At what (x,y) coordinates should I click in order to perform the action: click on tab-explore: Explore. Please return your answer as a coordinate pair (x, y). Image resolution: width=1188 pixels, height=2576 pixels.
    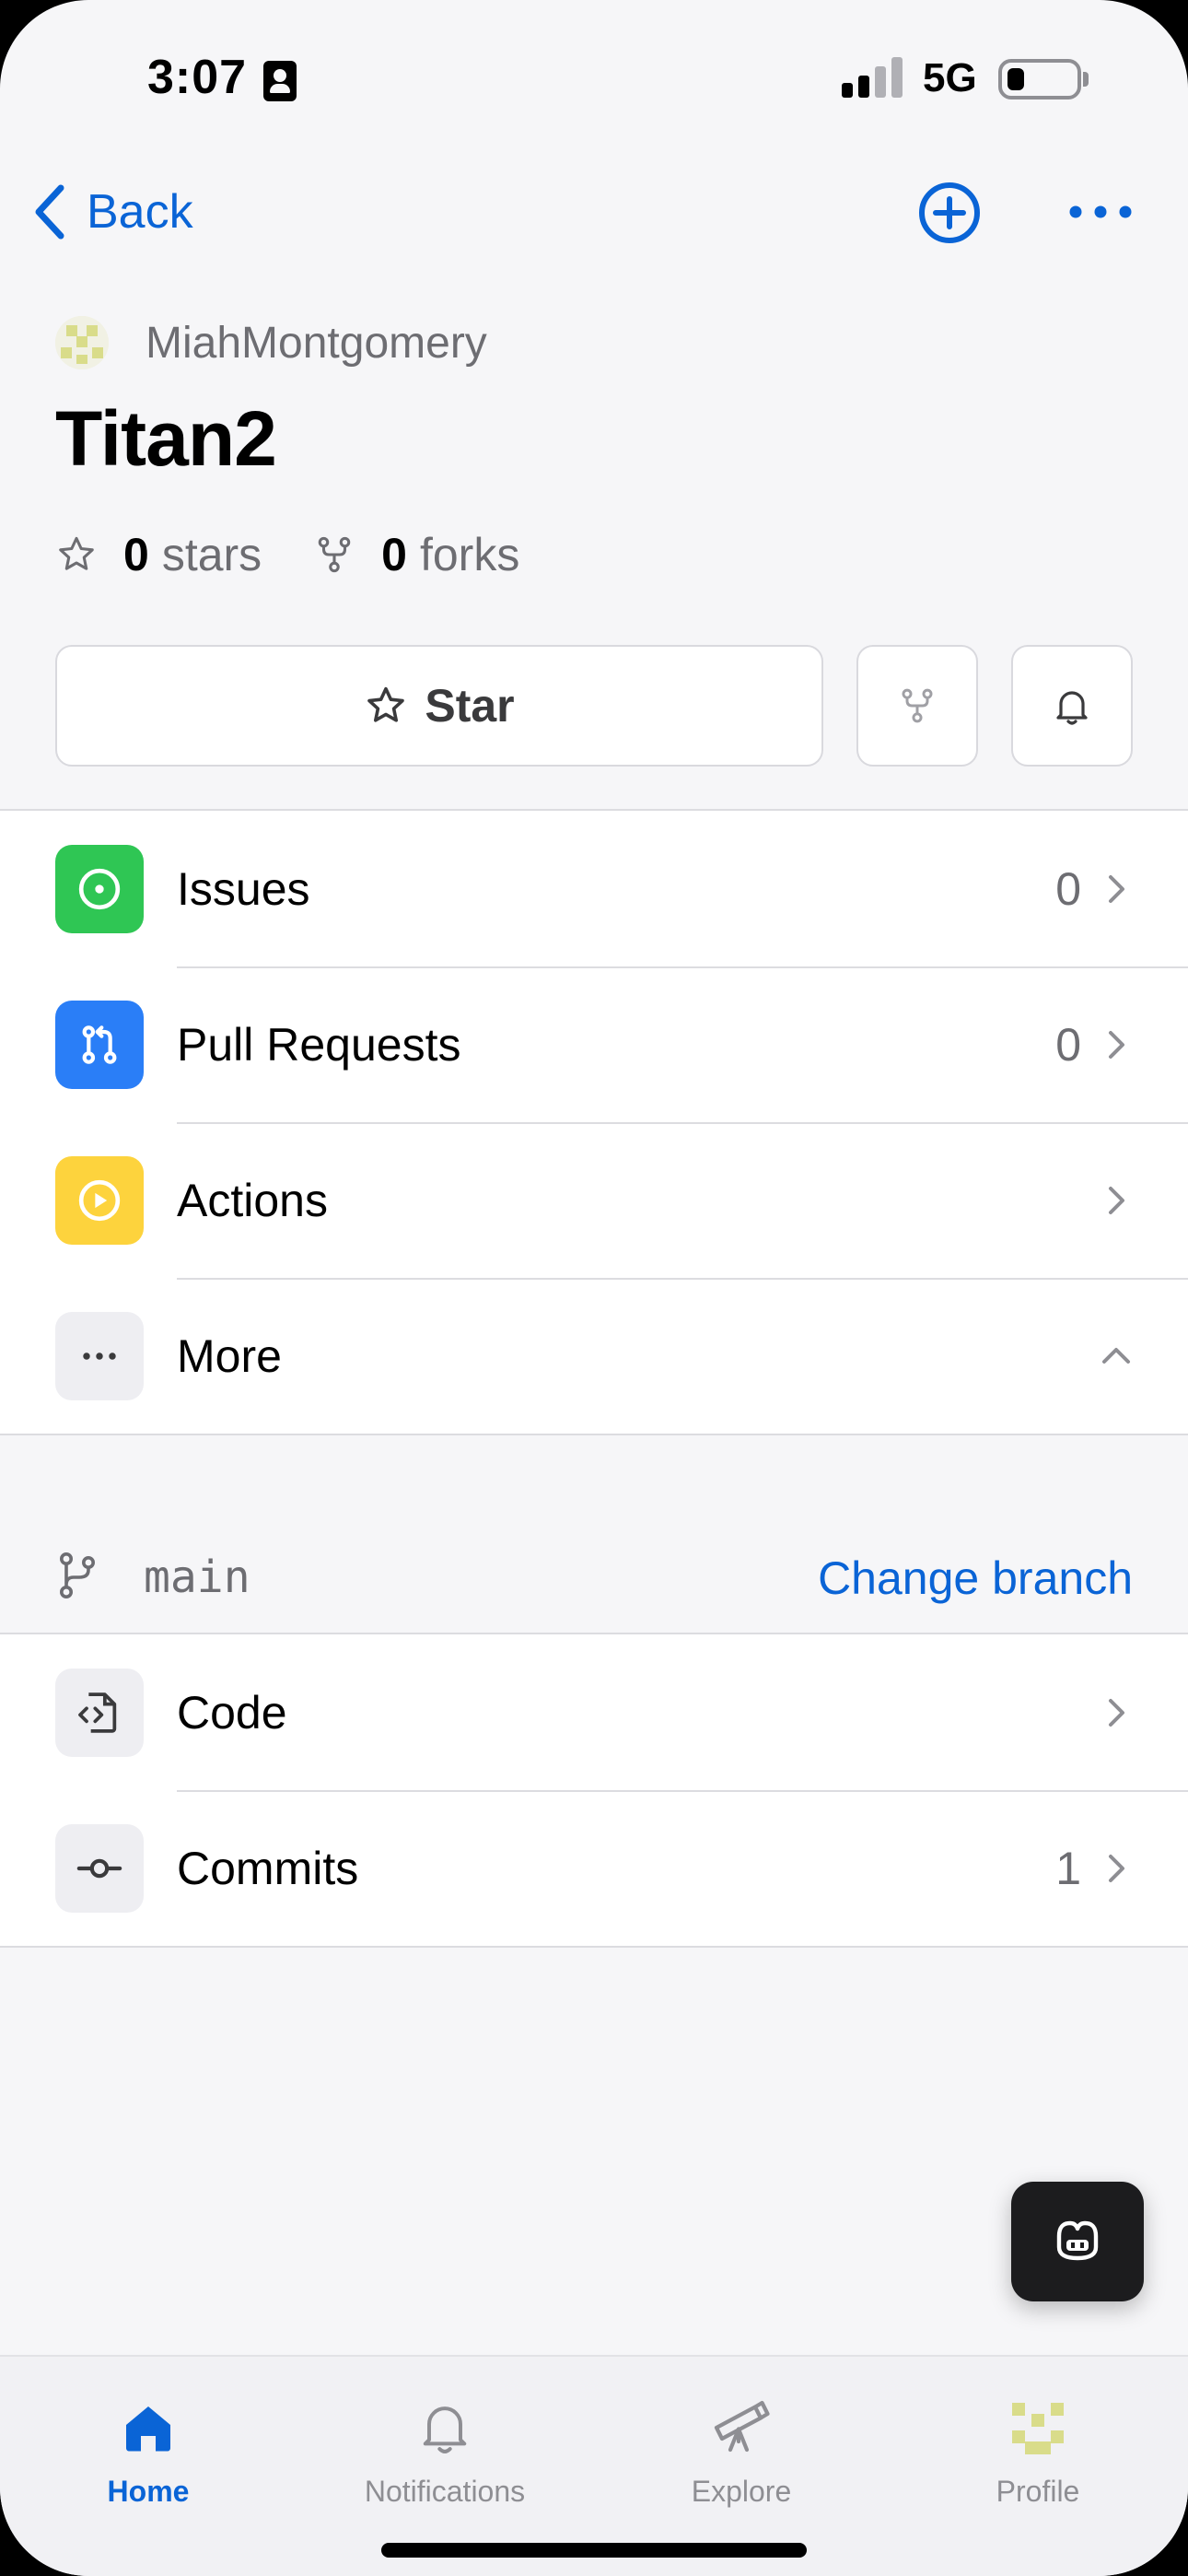
    Looking at the image, I should click on (741, 2442).